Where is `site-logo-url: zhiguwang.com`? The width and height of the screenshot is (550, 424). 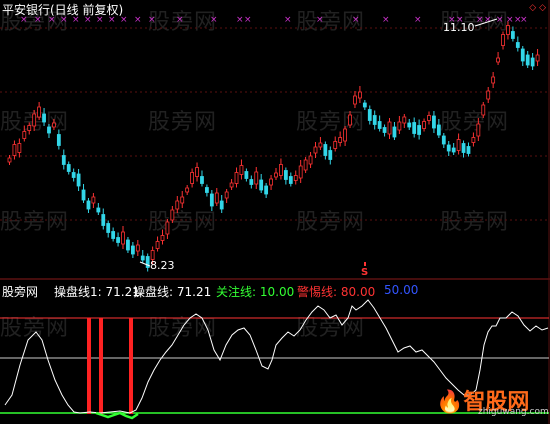
site-logo-url: zhiguwang.com is located at coordinates (513, 412).